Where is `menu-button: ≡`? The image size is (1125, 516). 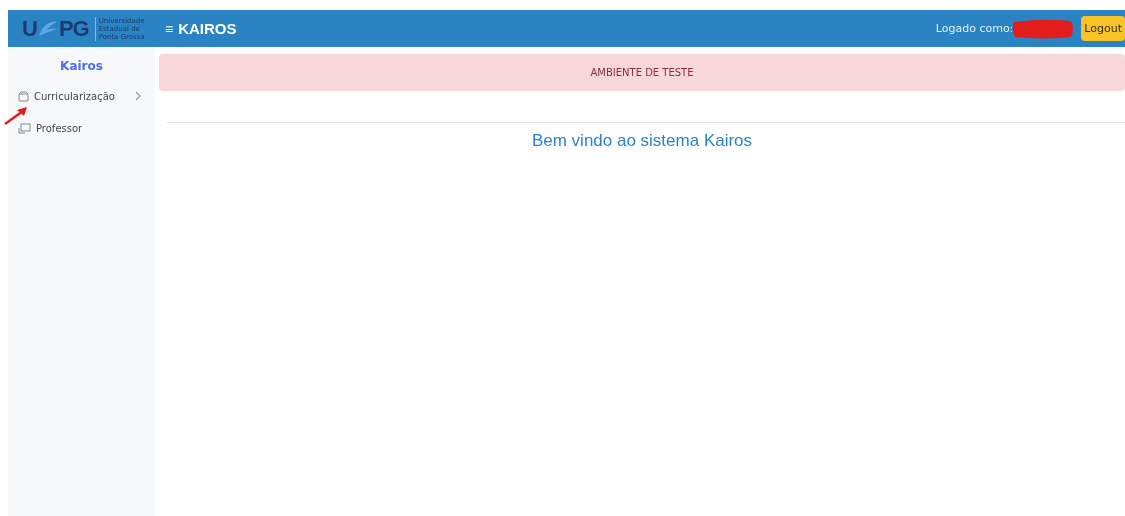
menu-button: ≡ is located at coordinates (169, 28).